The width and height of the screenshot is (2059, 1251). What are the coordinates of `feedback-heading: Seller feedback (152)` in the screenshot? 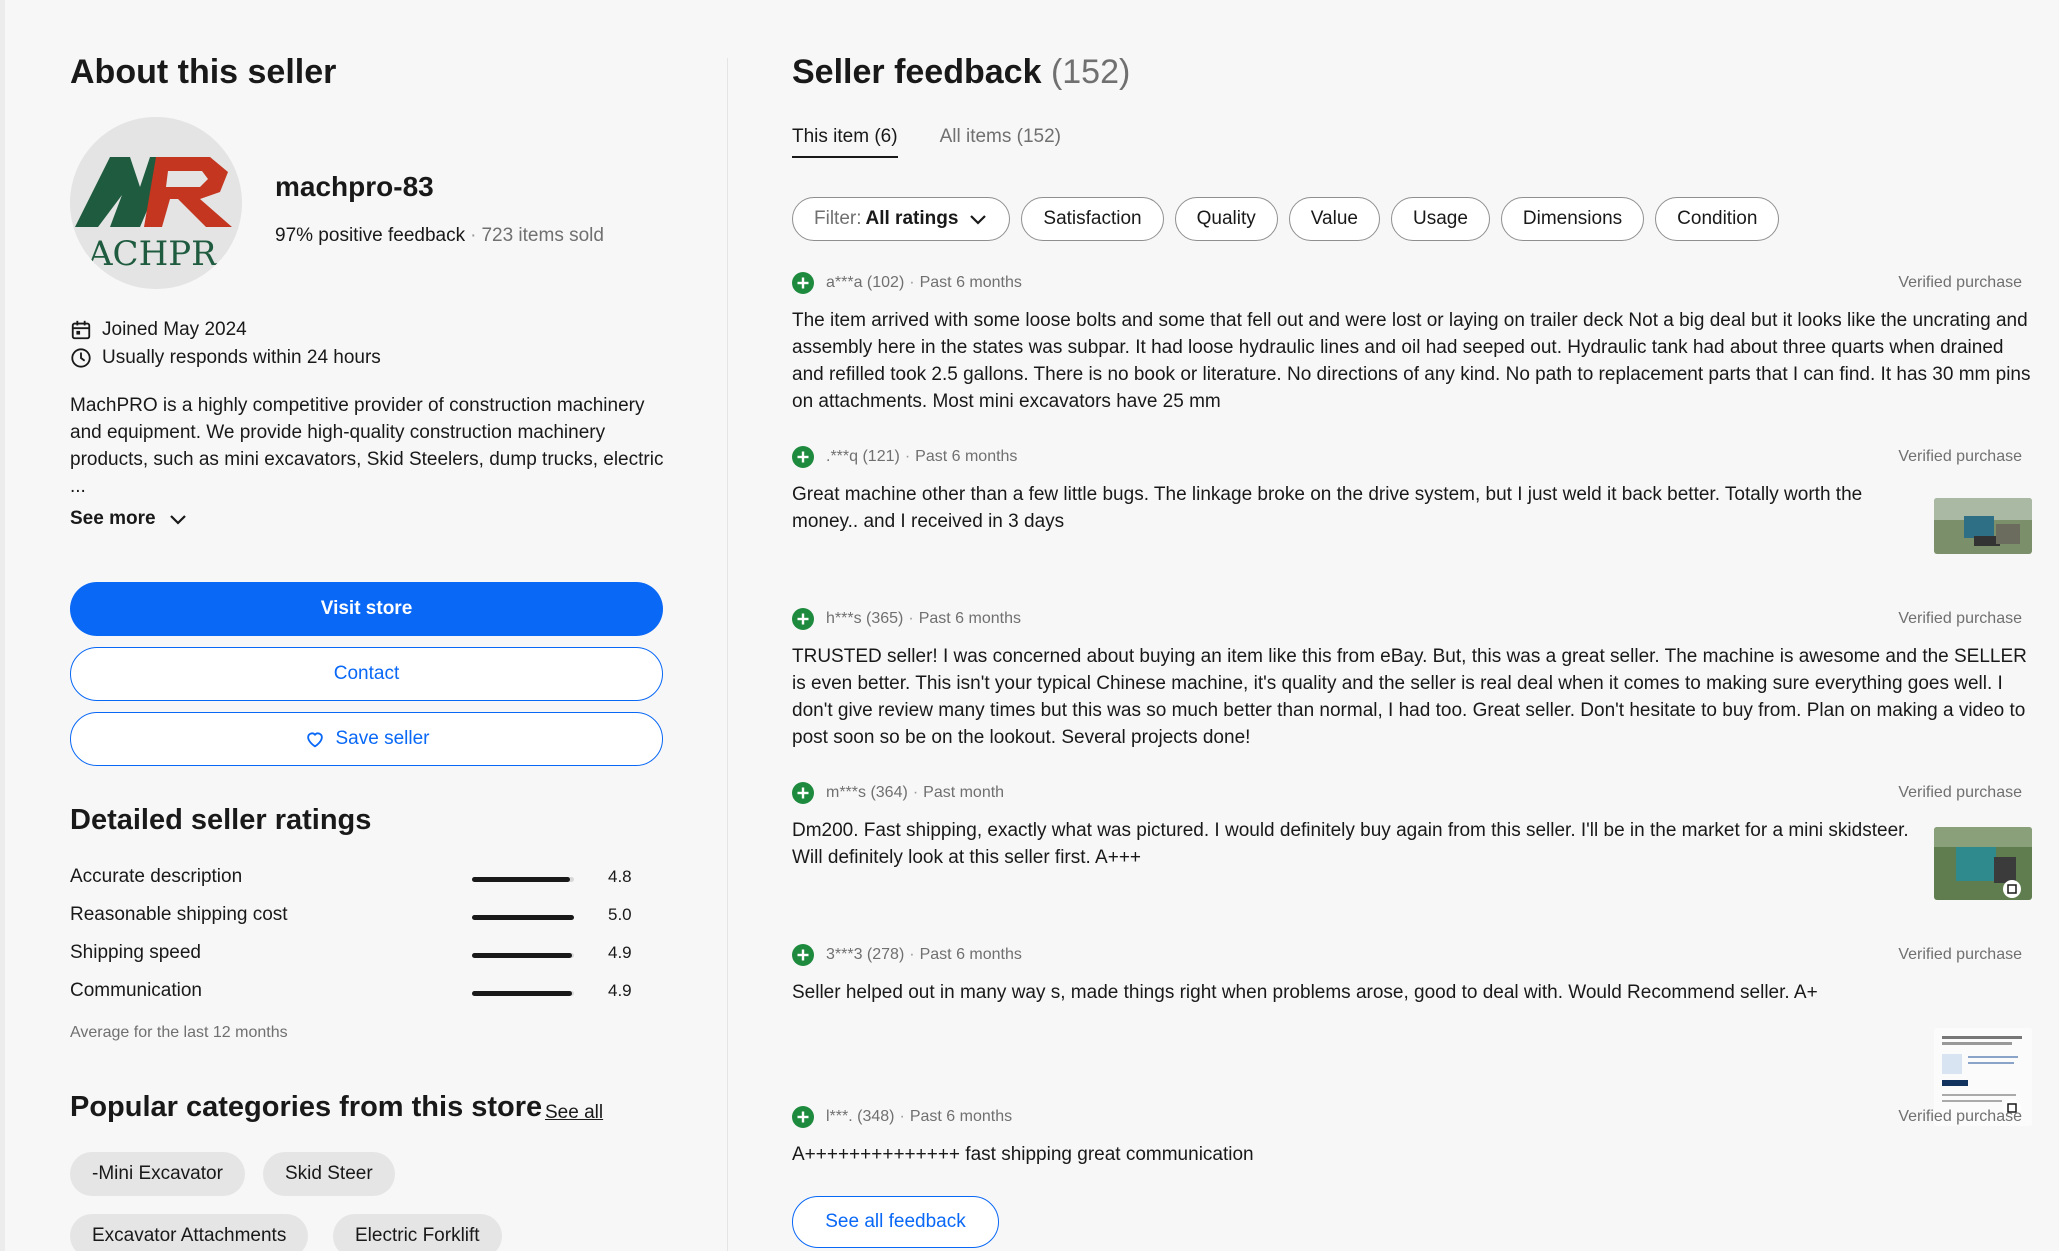 It's located at (1412, 72).